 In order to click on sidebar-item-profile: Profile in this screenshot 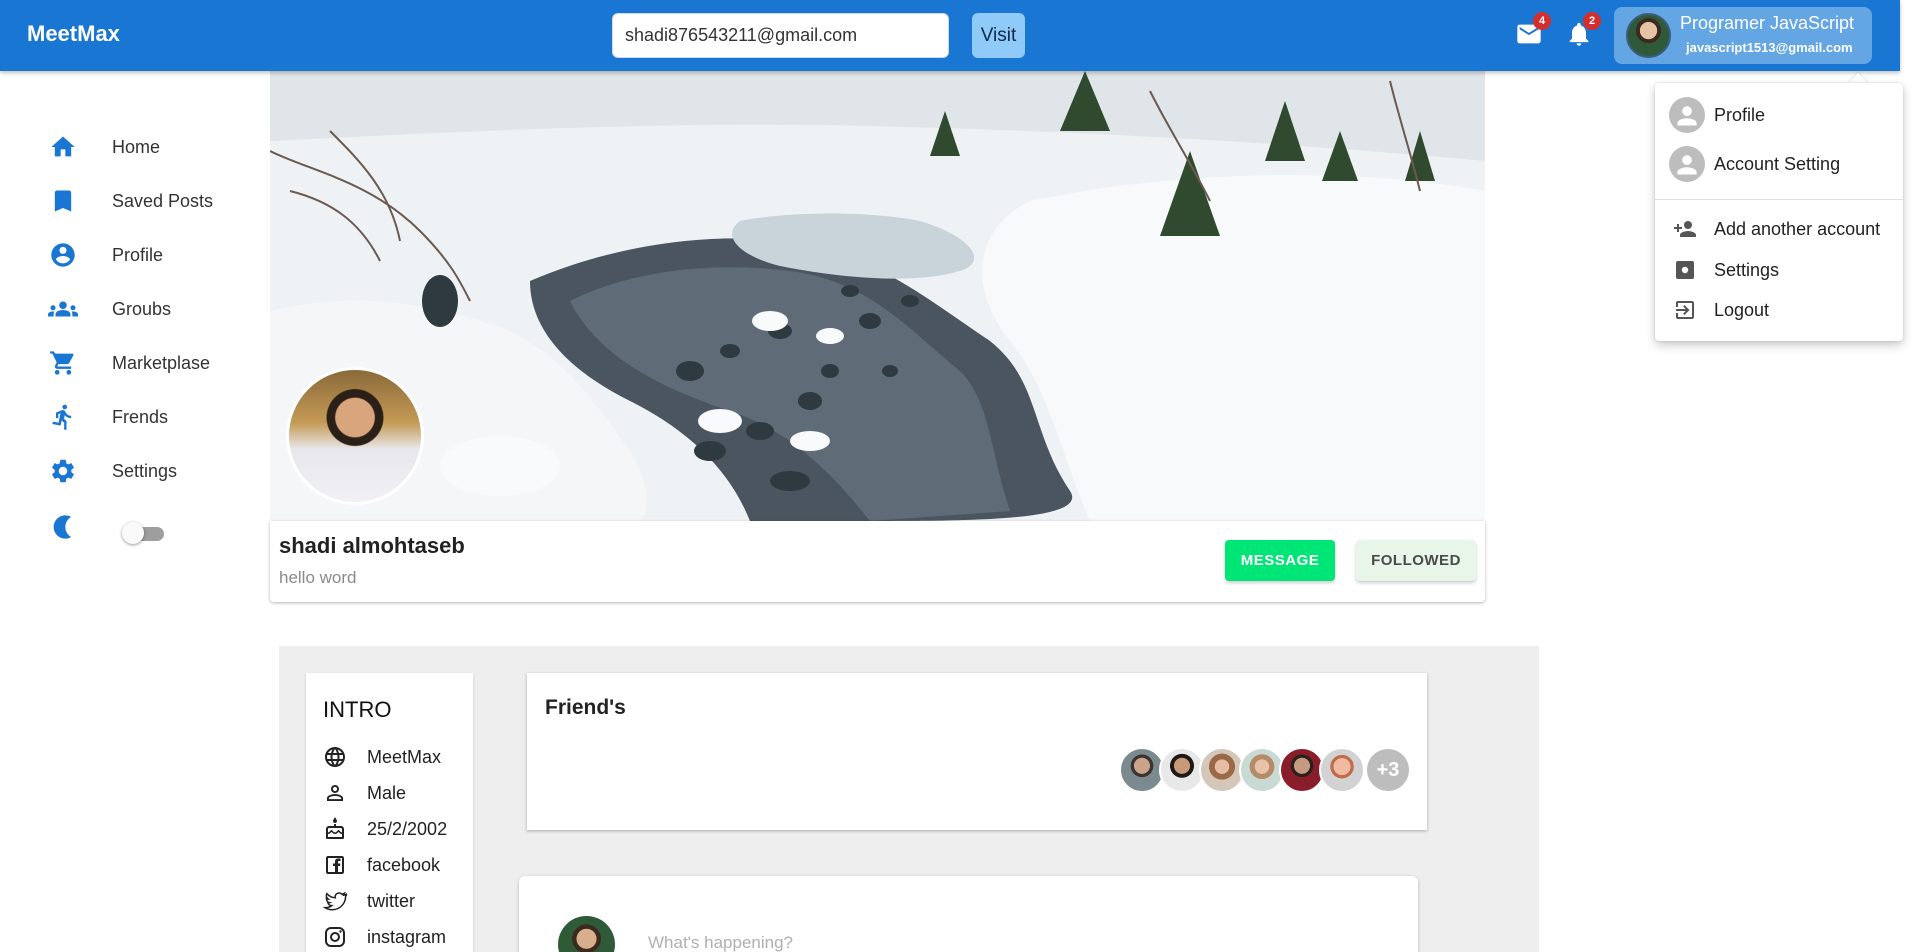, I will do `click(148, 255)`.